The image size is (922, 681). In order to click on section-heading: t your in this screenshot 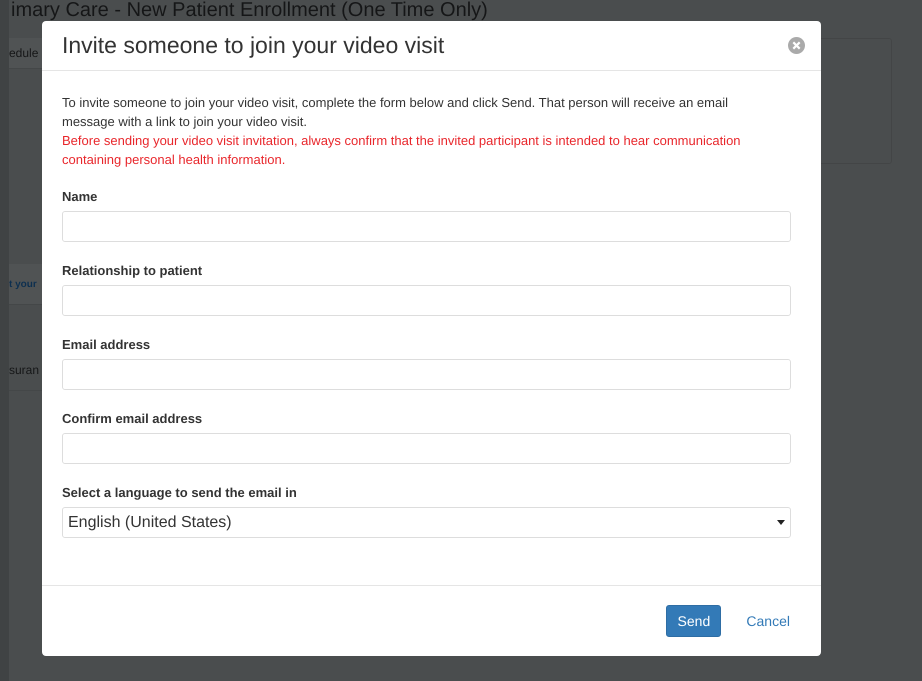, I will do `click(25, 284)`.